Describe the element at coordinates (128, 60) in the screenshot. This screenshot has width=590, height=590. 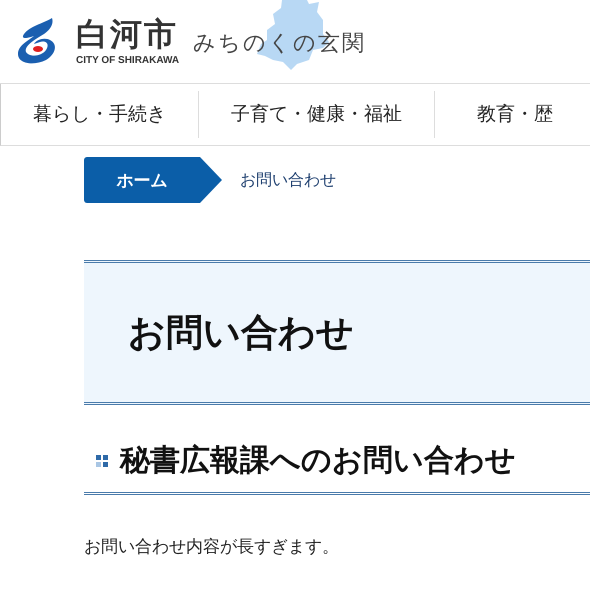
I see `logo-subtitle: CITY OF SHIRAKAWA` at that location.